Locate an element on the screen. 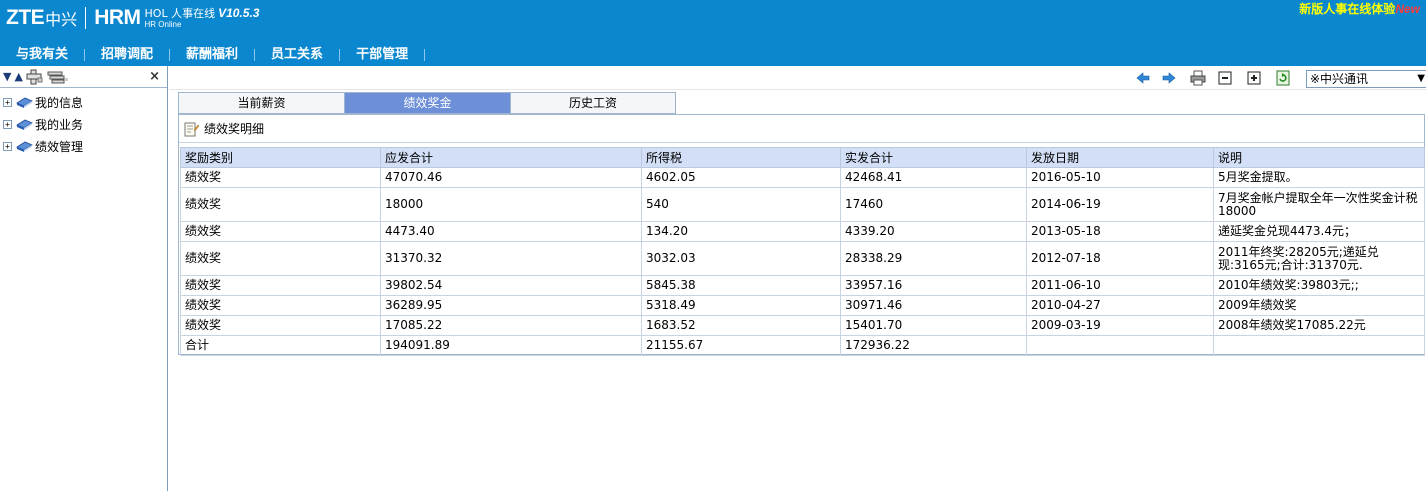 This screenshot has width=1426, height=491. table-cell: 172936.22 is located at coordinates (933, 345).